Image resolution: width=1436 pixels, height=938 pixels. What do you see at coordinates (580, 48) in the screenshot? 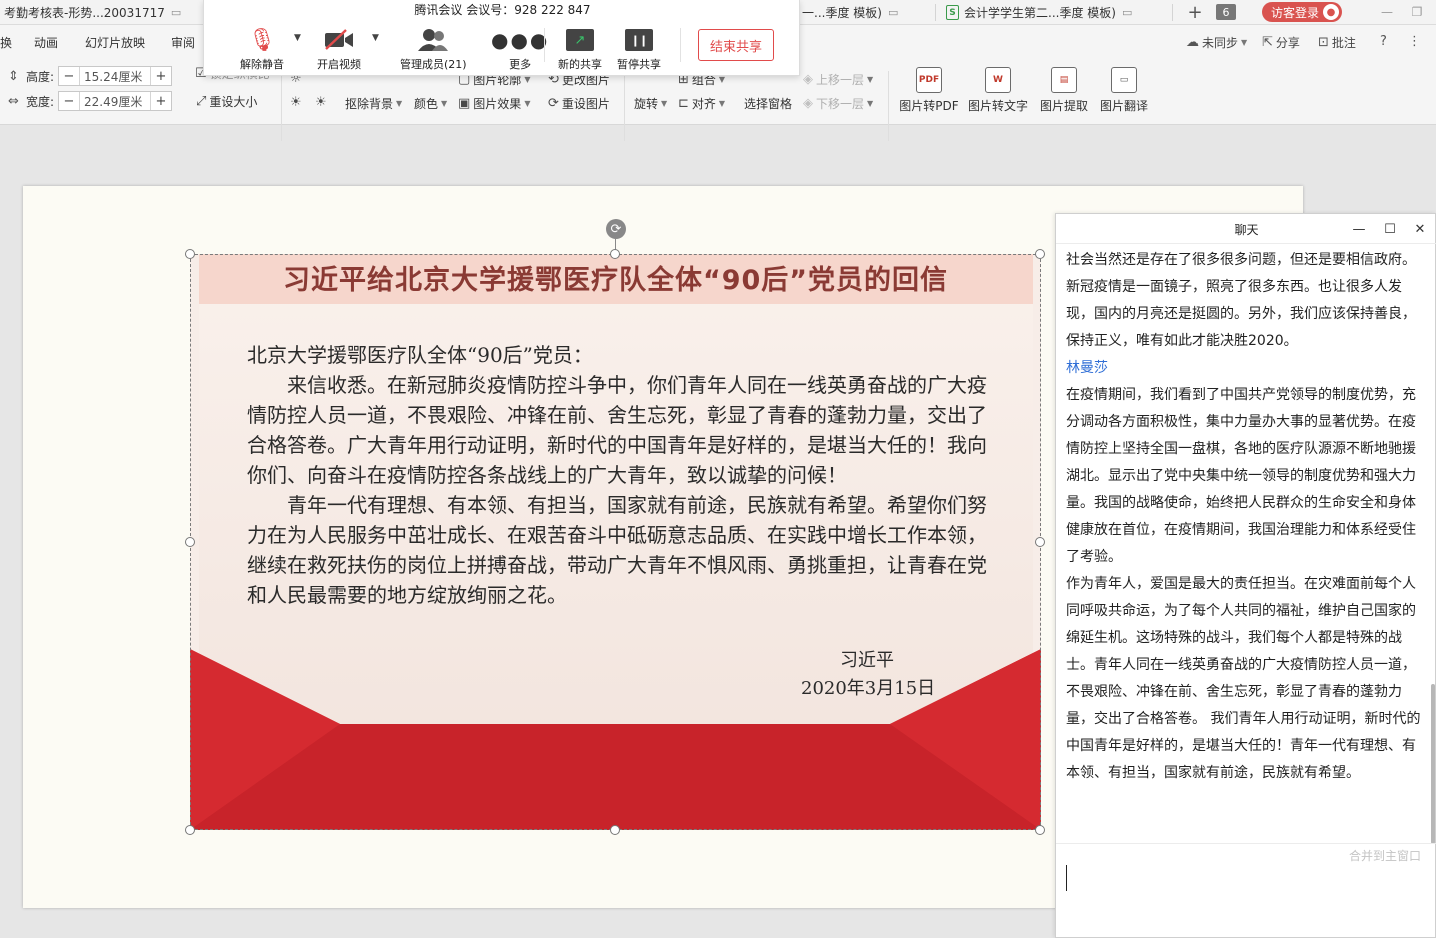
I see `new-share-button: ↗ 新的共享` at bounding box center [580, 48].